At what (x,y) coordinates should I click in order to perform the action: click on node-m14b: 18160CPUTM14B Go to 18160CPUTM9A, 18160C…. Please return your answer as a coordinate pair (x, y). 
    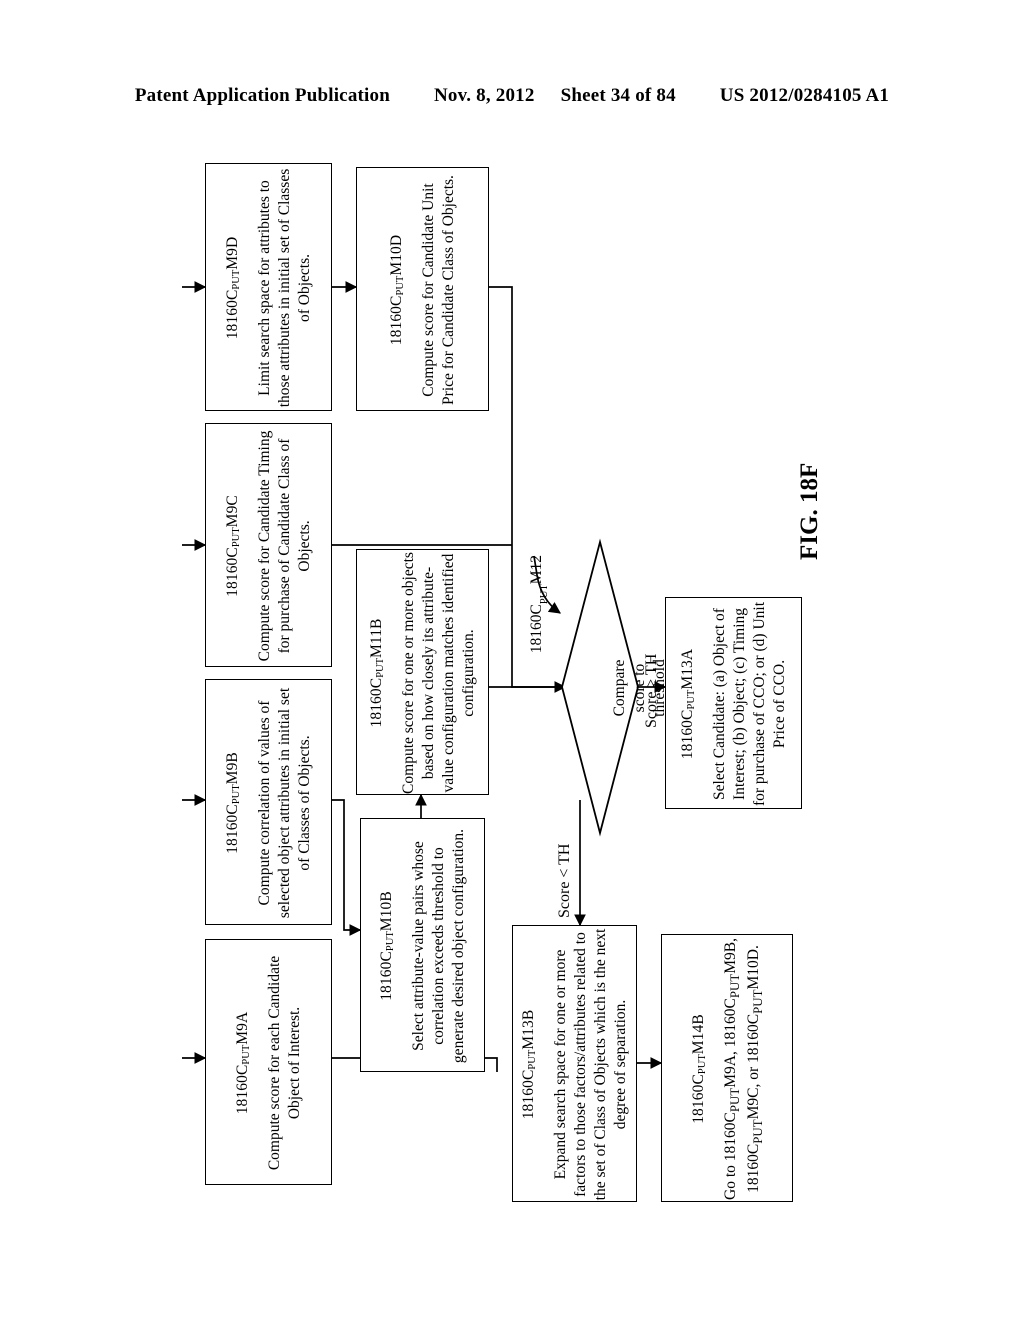
    Looking at the image, I should click on (727, 1068).